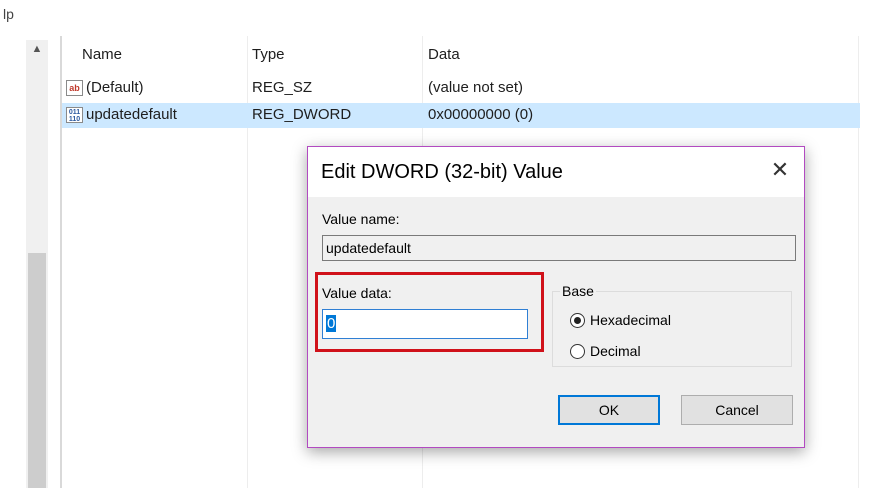 The width and height of the screenshot is (870, 488). I want to click on close-icon: ✕, so click(780, 171).